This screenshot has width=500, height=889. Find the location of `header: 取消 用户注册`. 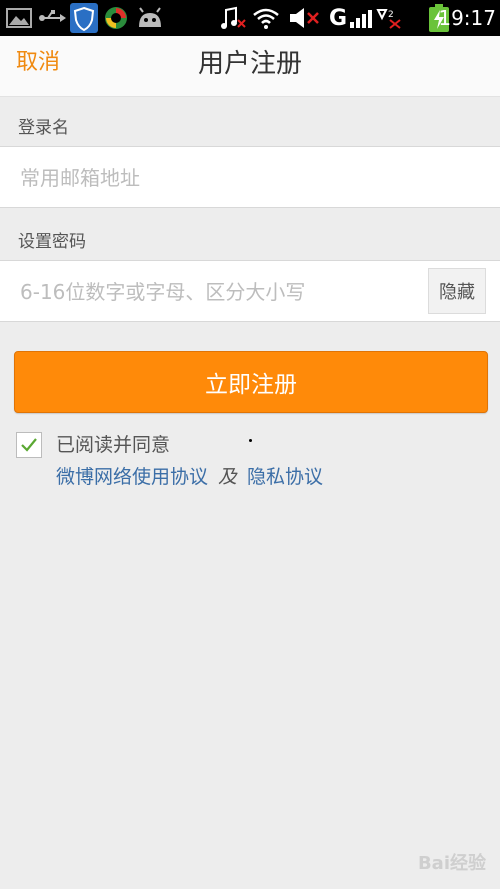

header: 取消 用户注册 is located at coordinates (250, 66).